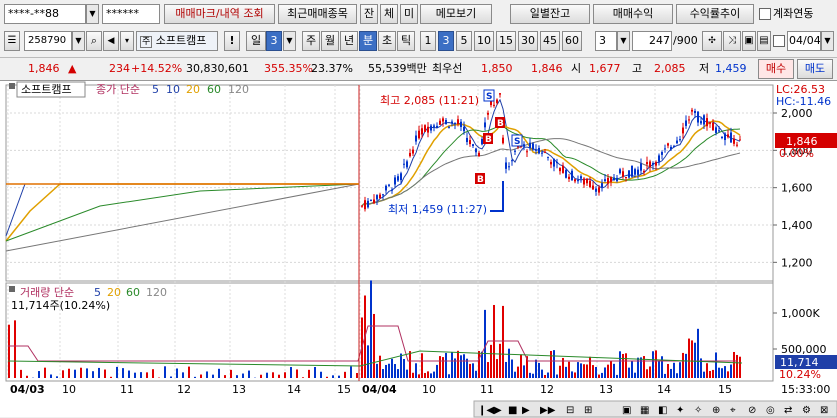 The width and height of the screenshot is (837, 418). Describe the element at coordinates (715, 14) in the screenshot. I see `return-trend-button: 수익률추이` at that location.